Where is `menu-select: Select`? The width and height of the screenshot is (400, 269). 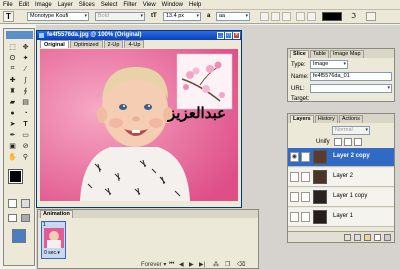
menu-select: Select is located at coordinates (109, 5).